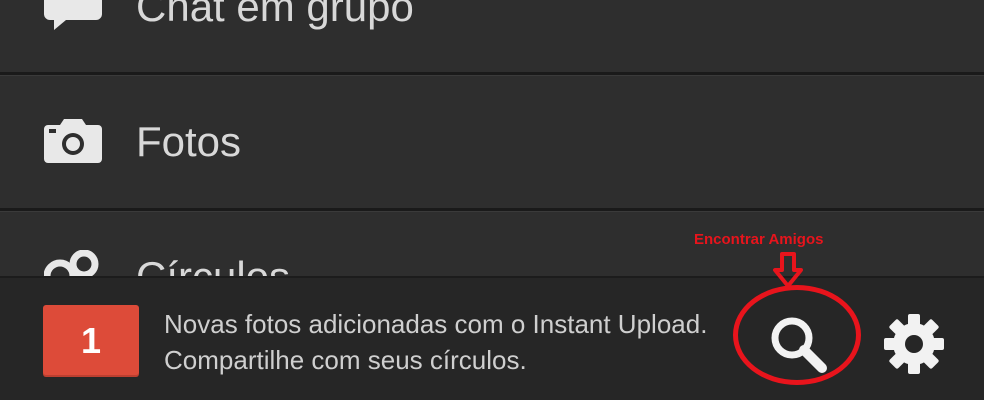  Describe the element at coordinates (275, 15) in the screenshot. I see `menu-item-label: Chat em grupo` at that location.